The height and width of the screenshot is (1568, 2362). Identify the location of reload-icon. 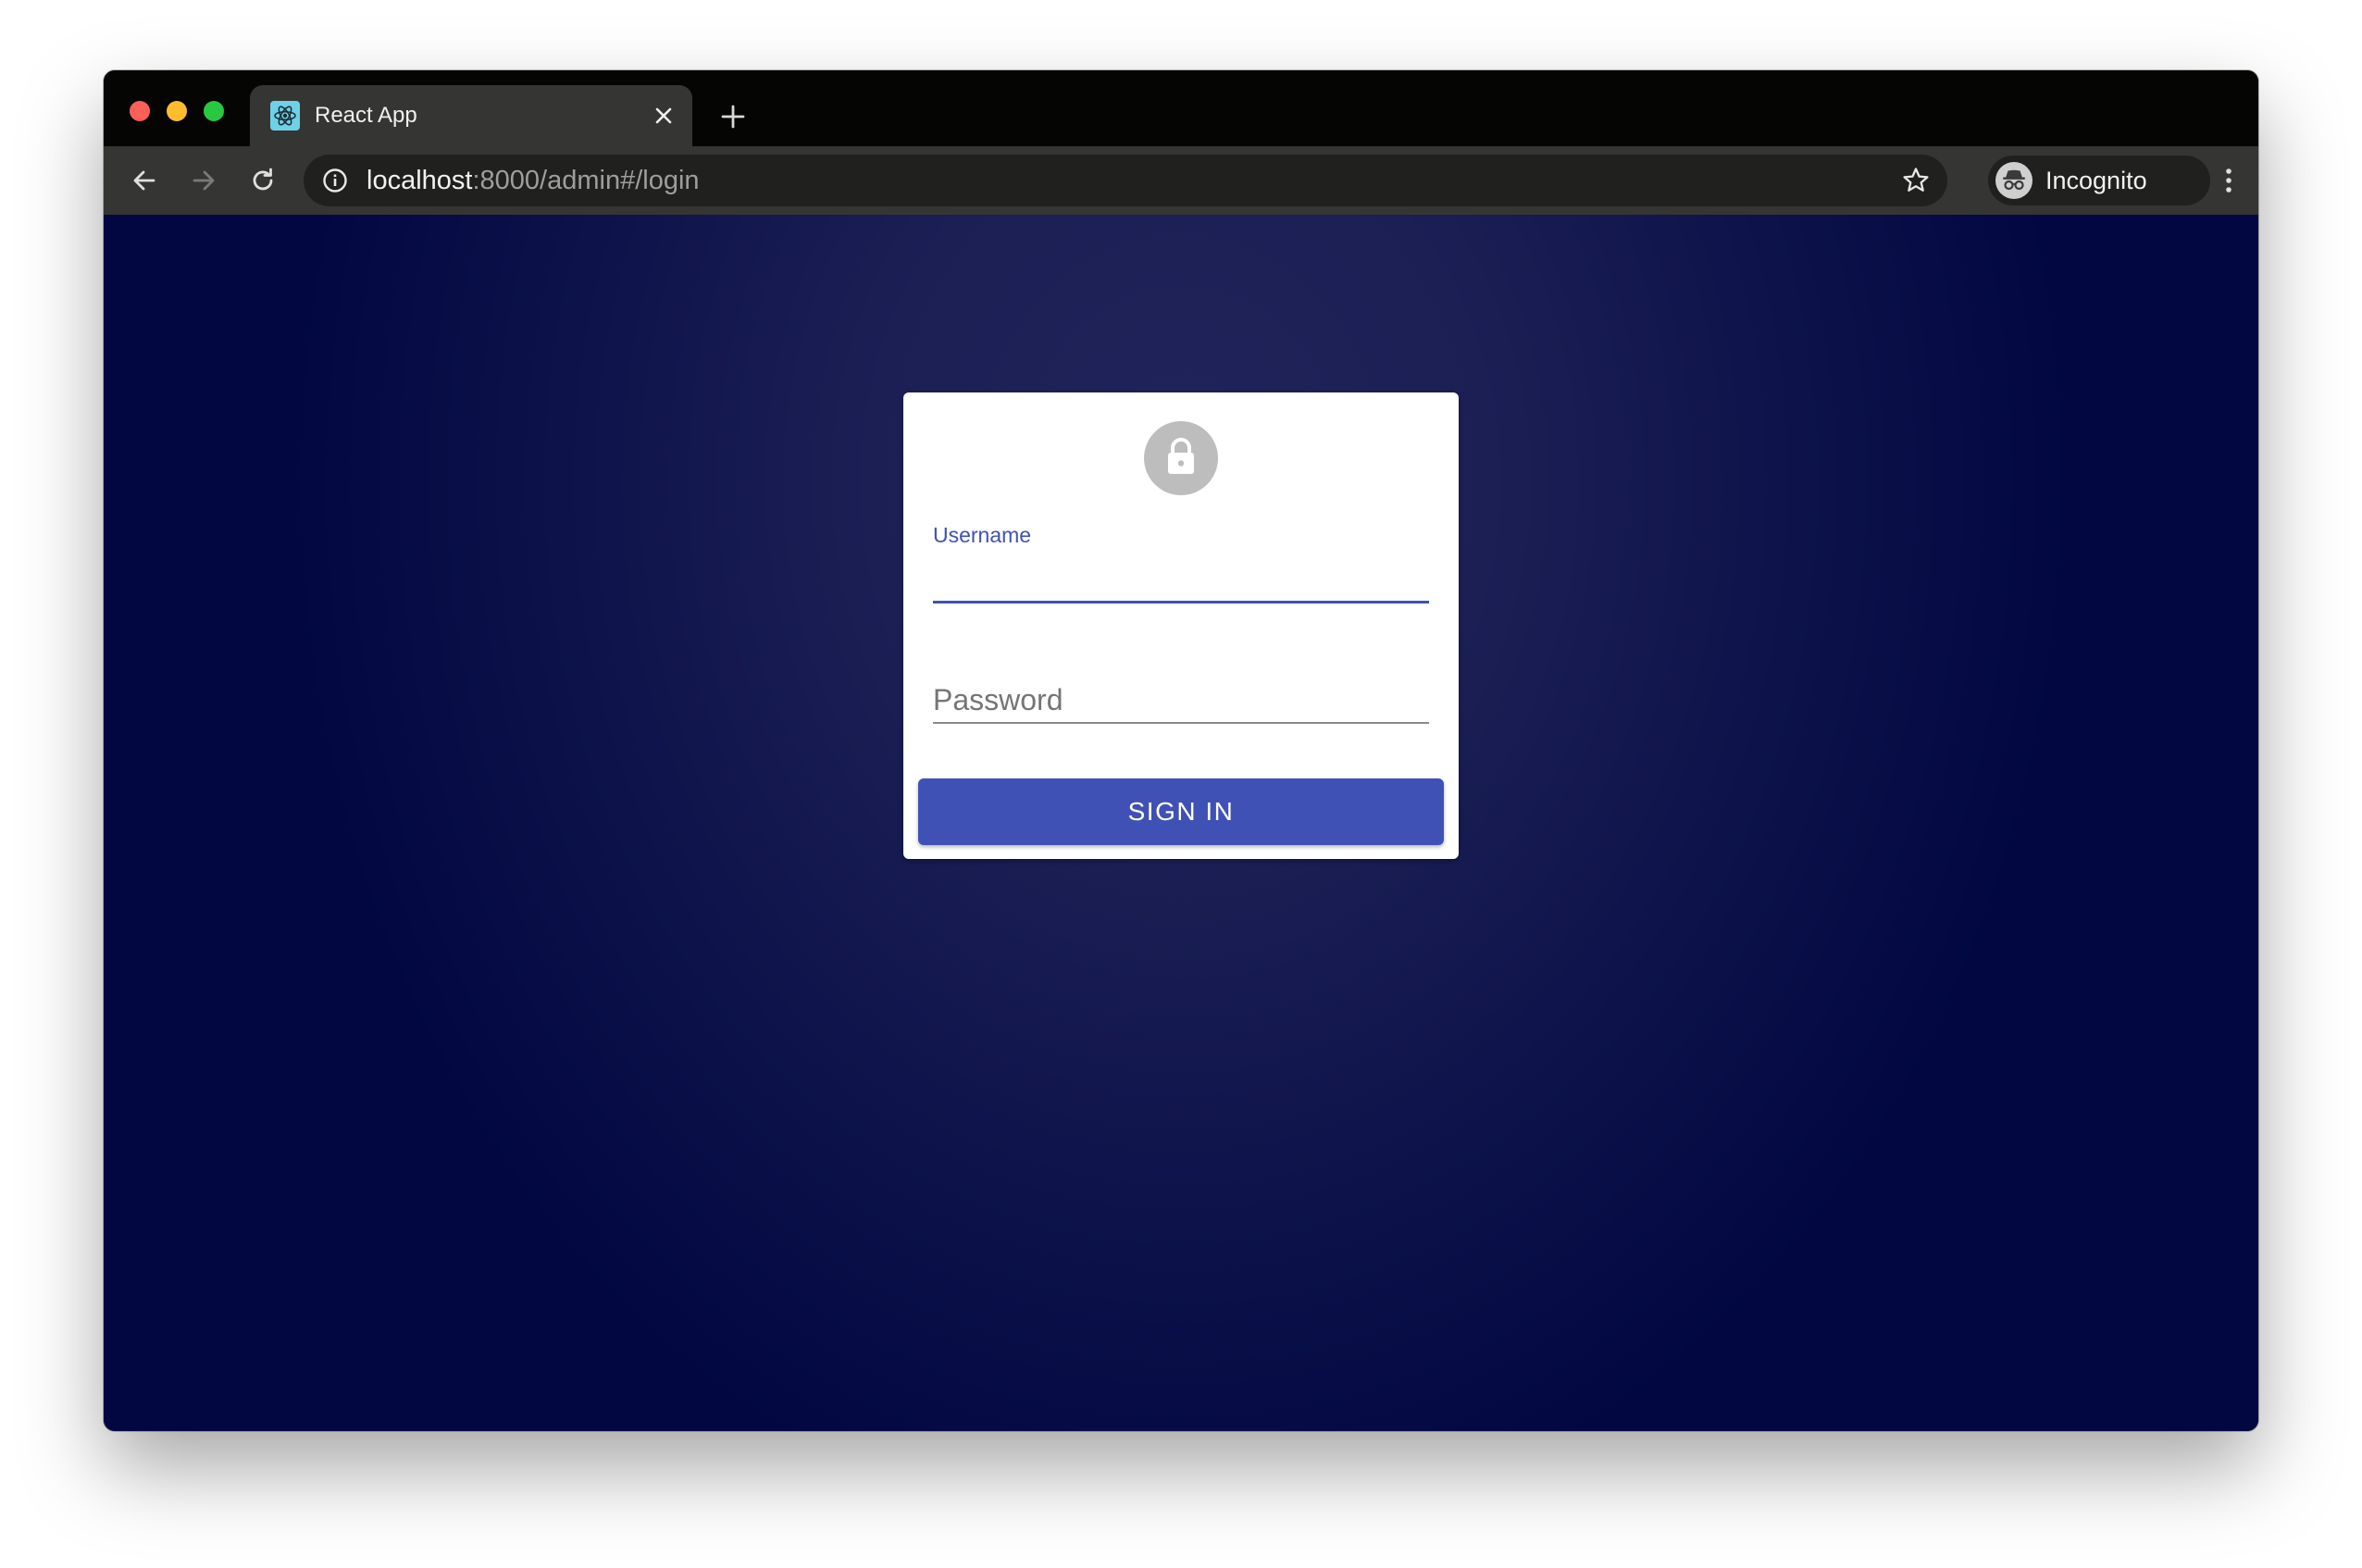
(262, 180).